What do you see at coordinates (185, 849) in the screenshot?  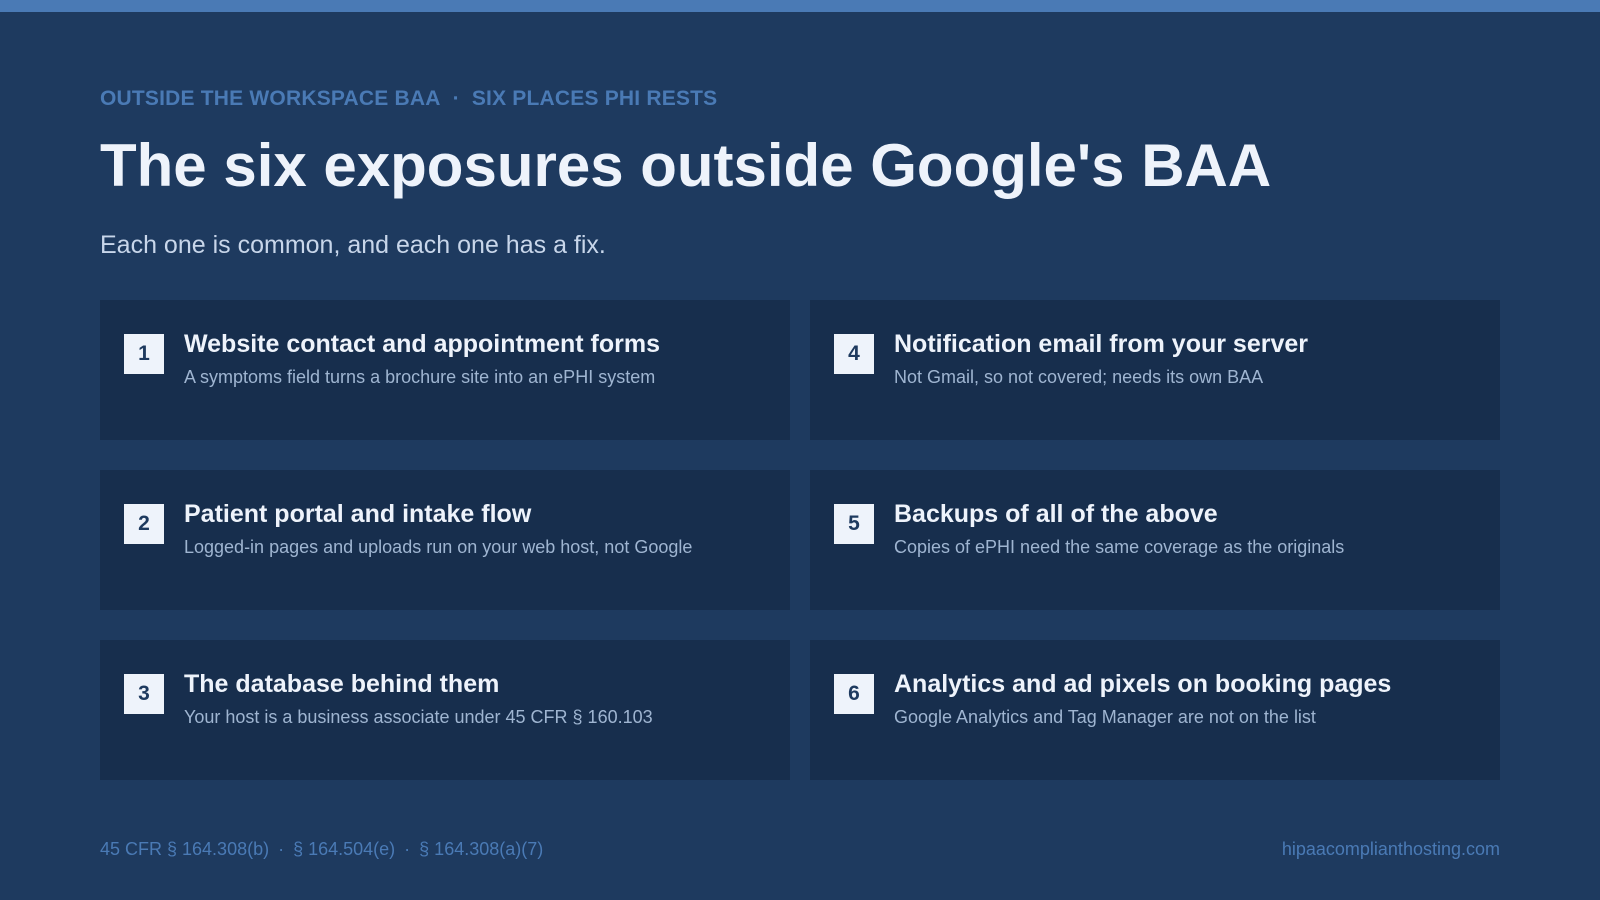 I see `citation: 45 CFR § 164.308(b)` at bounding box center [185, 849].